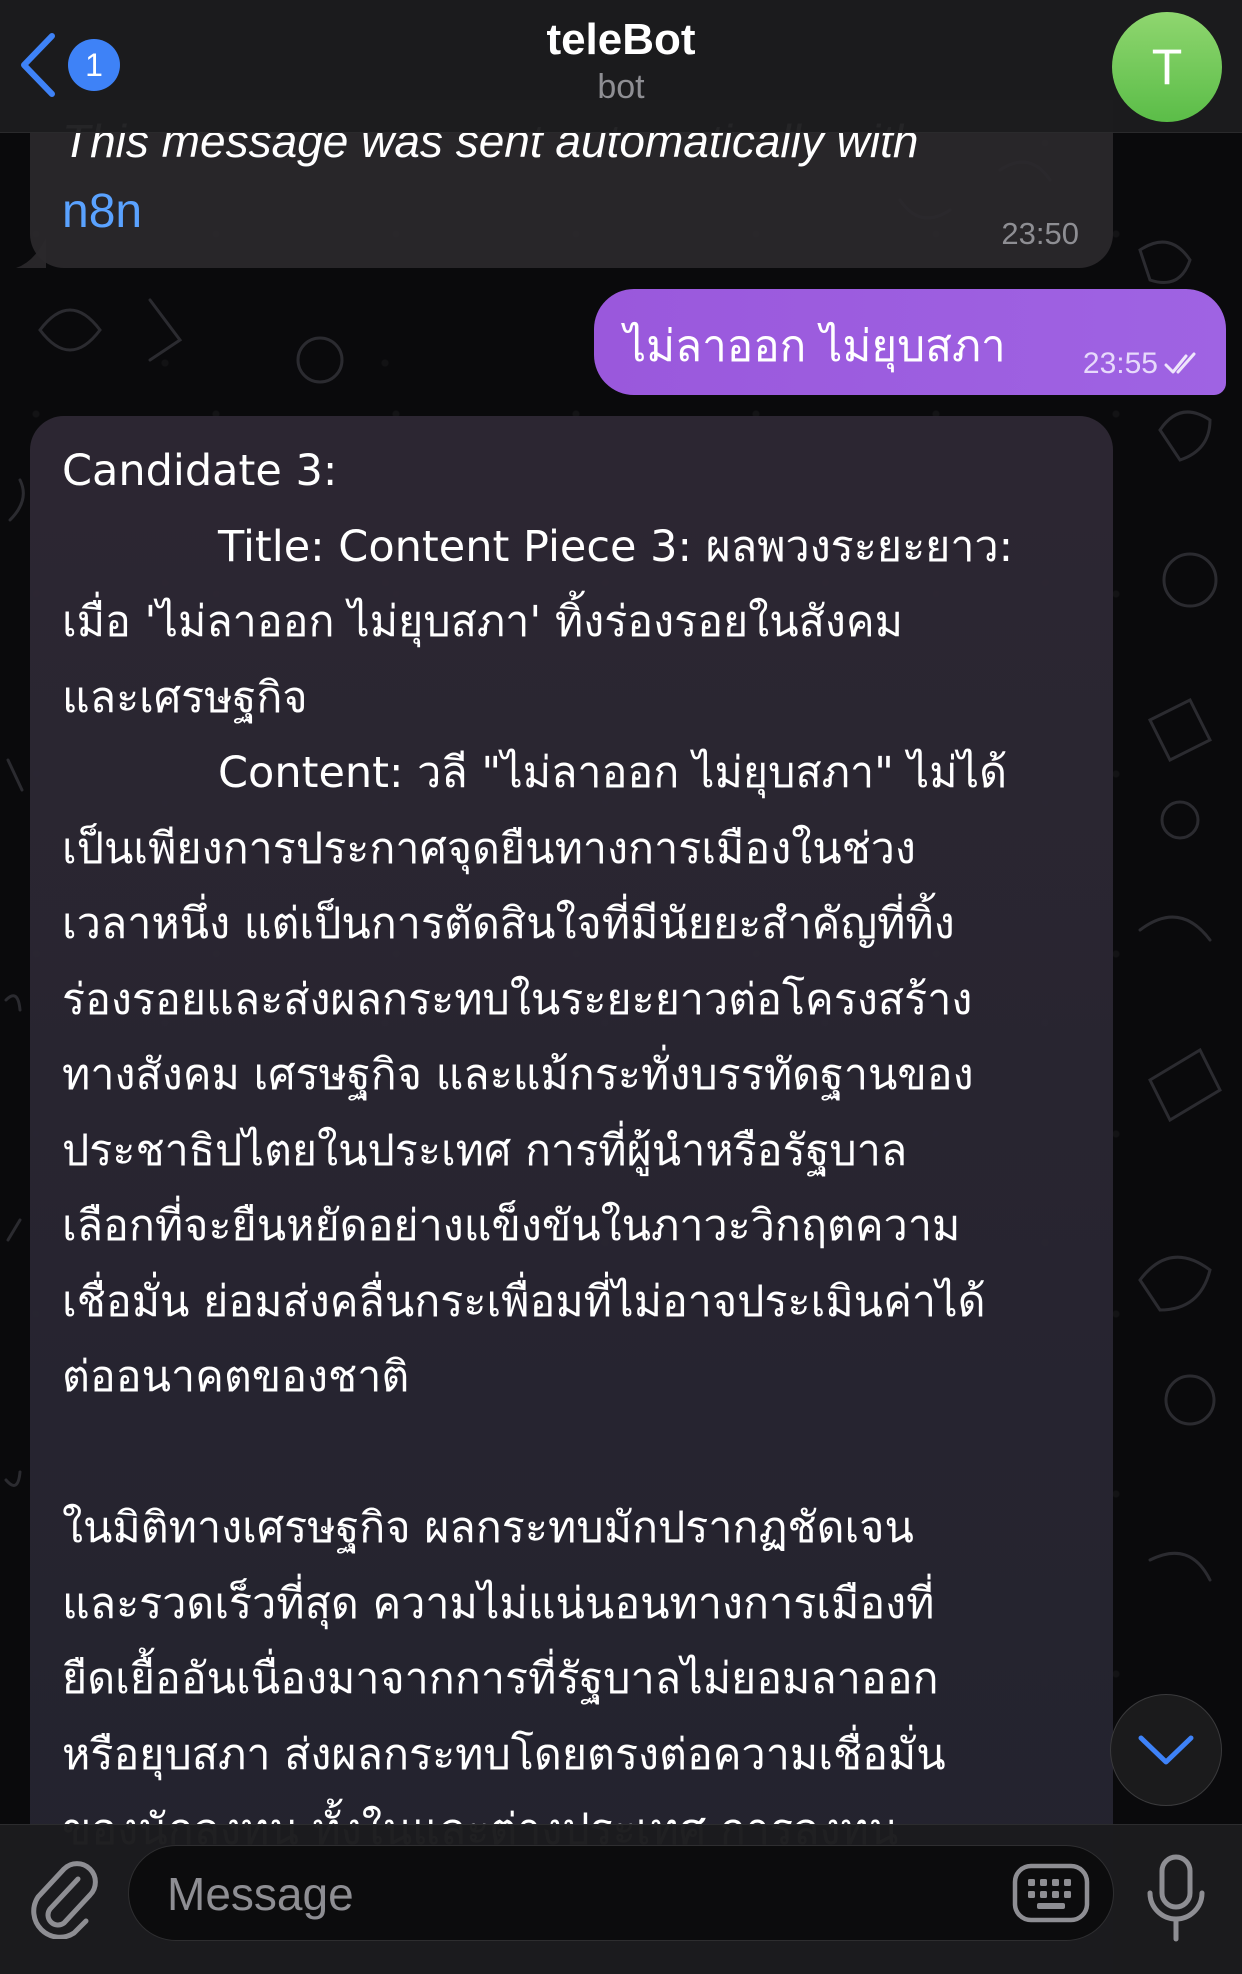 The height and width of the screenshot is (1974, 1242). What do you see at coordinates (577, 1894) in the screenshot?
I see `message-input` at bounding box center [577, 1894].